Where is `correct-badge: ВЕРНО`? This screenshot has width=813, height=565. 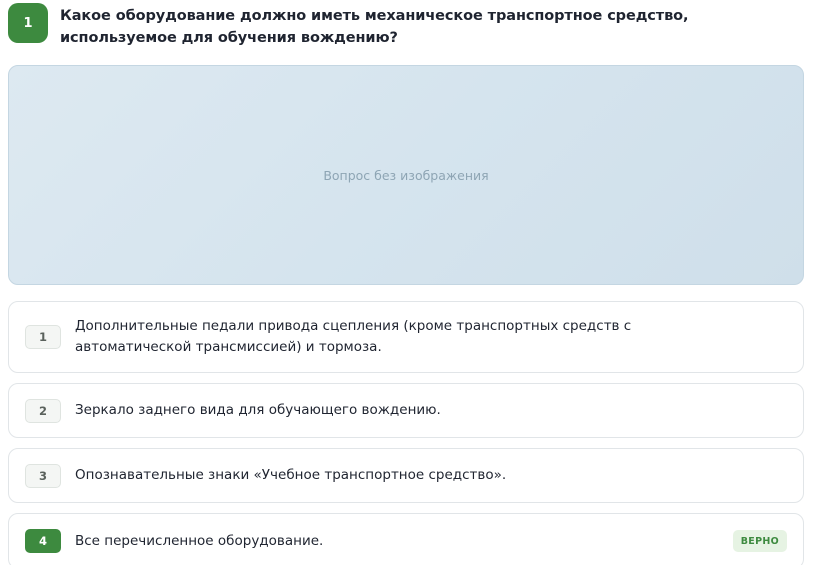
correct-badge: ВЕРНО is located at coordinates (759, 541).